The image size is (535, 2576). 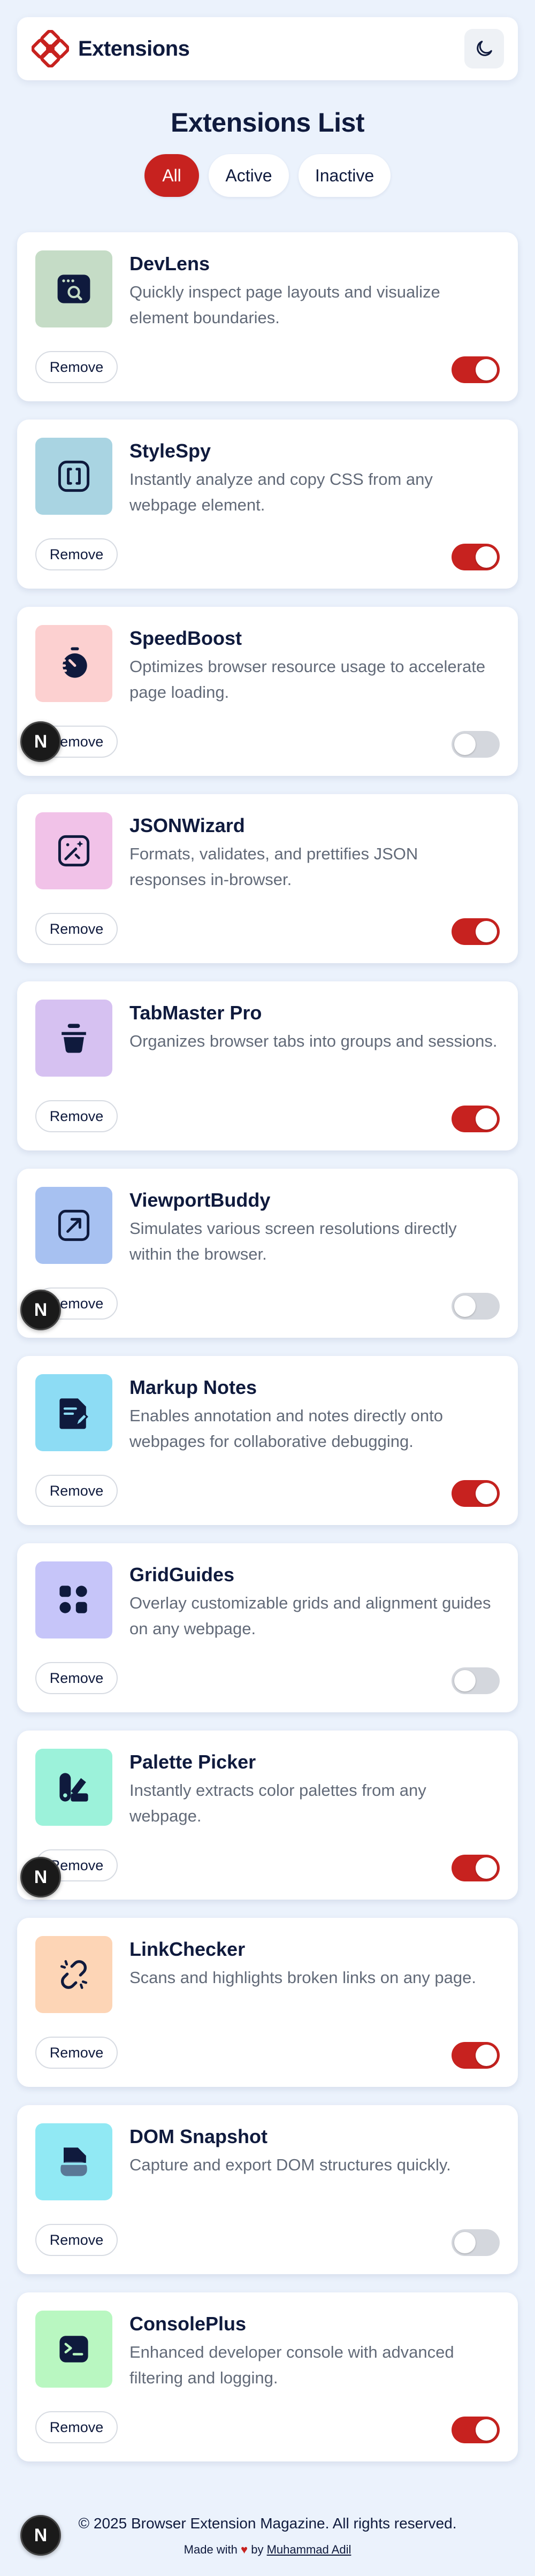 I want to click on stylespy-icon, so click(x=74, y=476).